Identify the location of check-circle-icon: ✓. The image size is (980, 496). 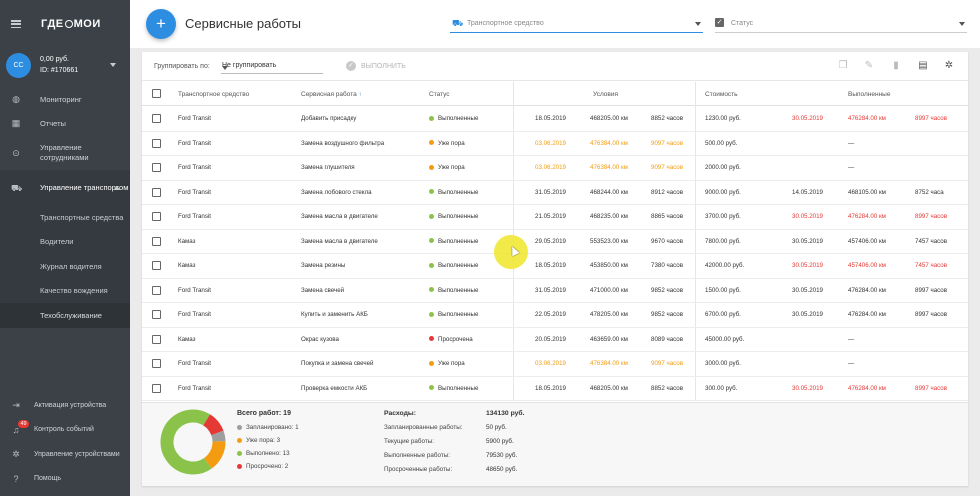
(351, 66).